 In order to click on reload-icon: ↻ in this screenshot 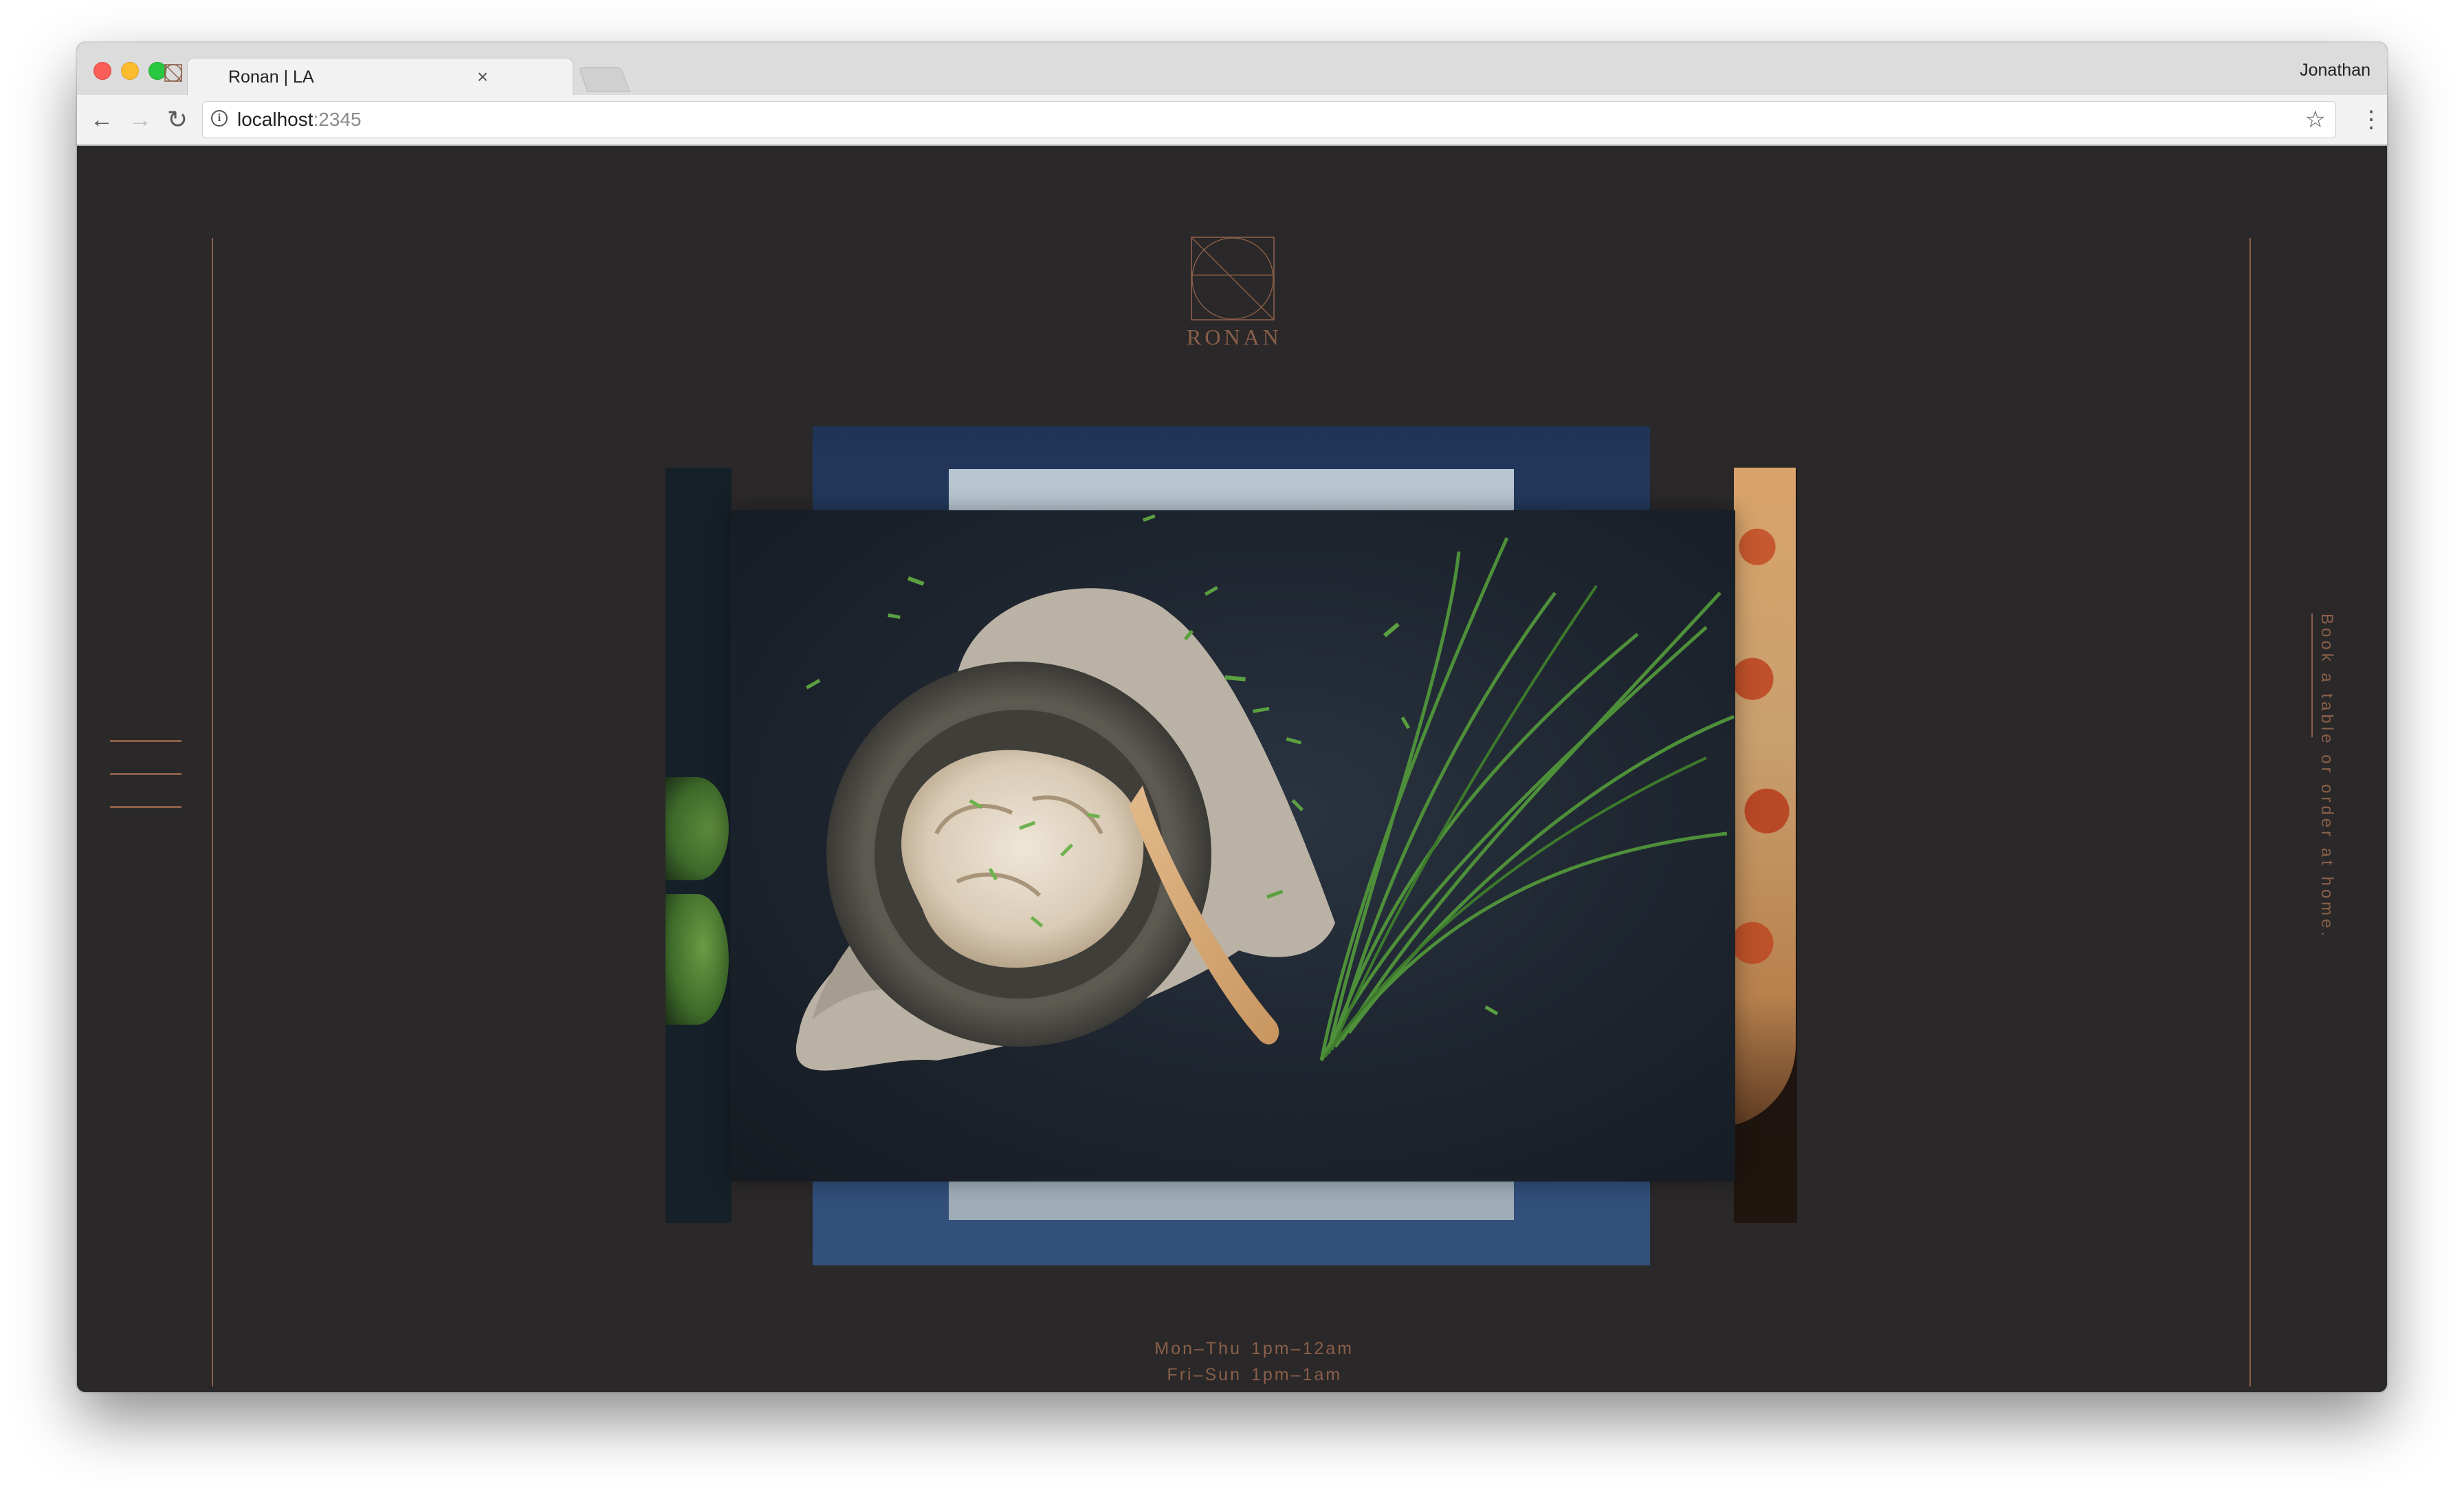, I will do `click(177, 120)`.